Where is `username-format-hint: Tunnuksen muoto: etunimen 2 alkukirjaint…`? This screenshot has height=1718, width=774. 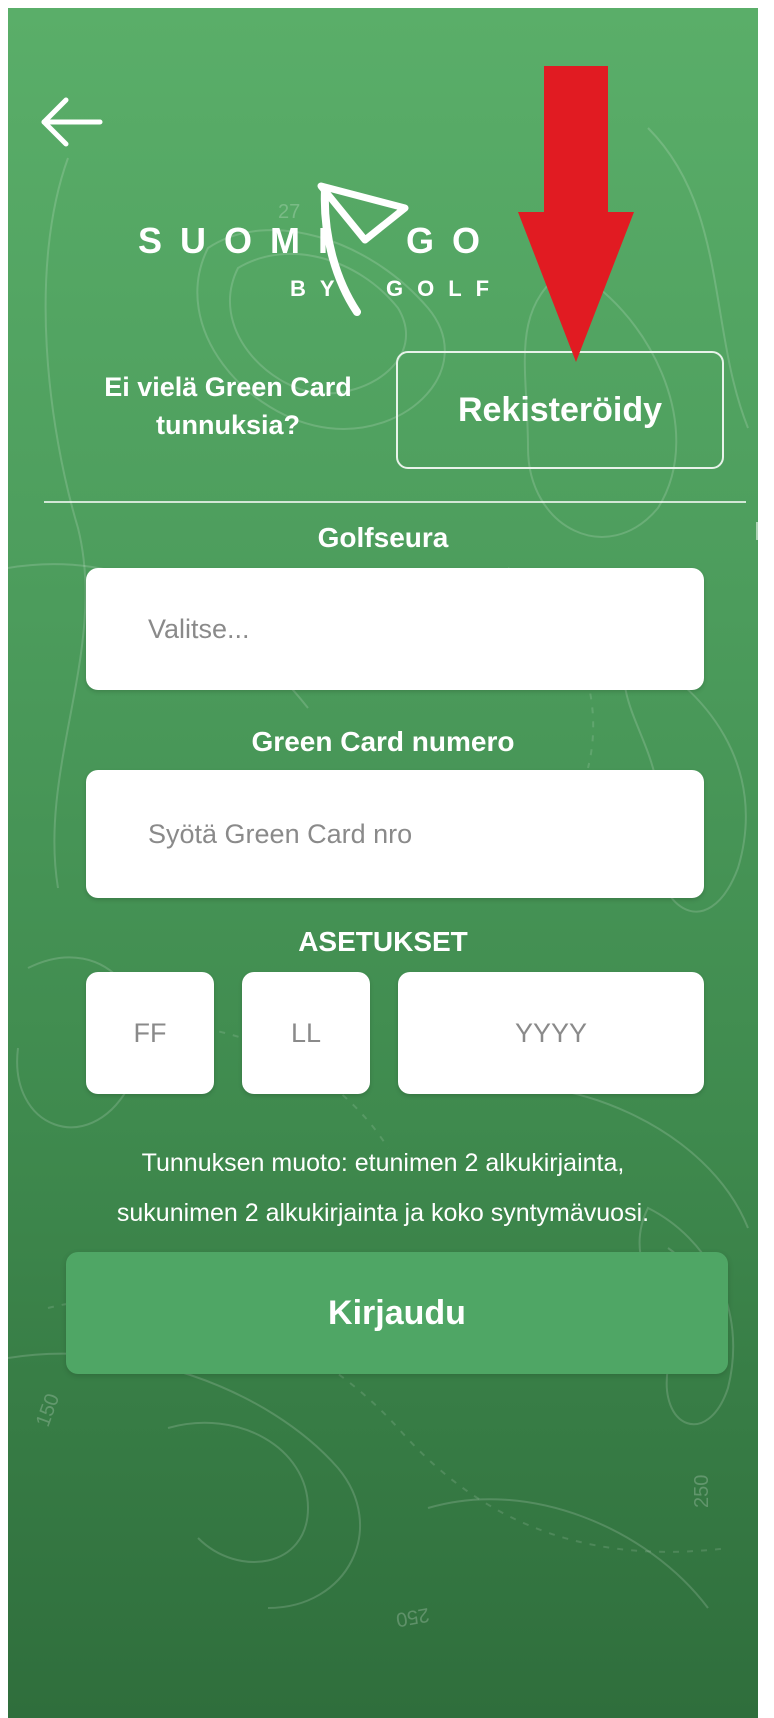 username-format-hint: Tunnuksen muoto: etunimen 2 alkukirjaint… is located at coordinates (383, 1188).